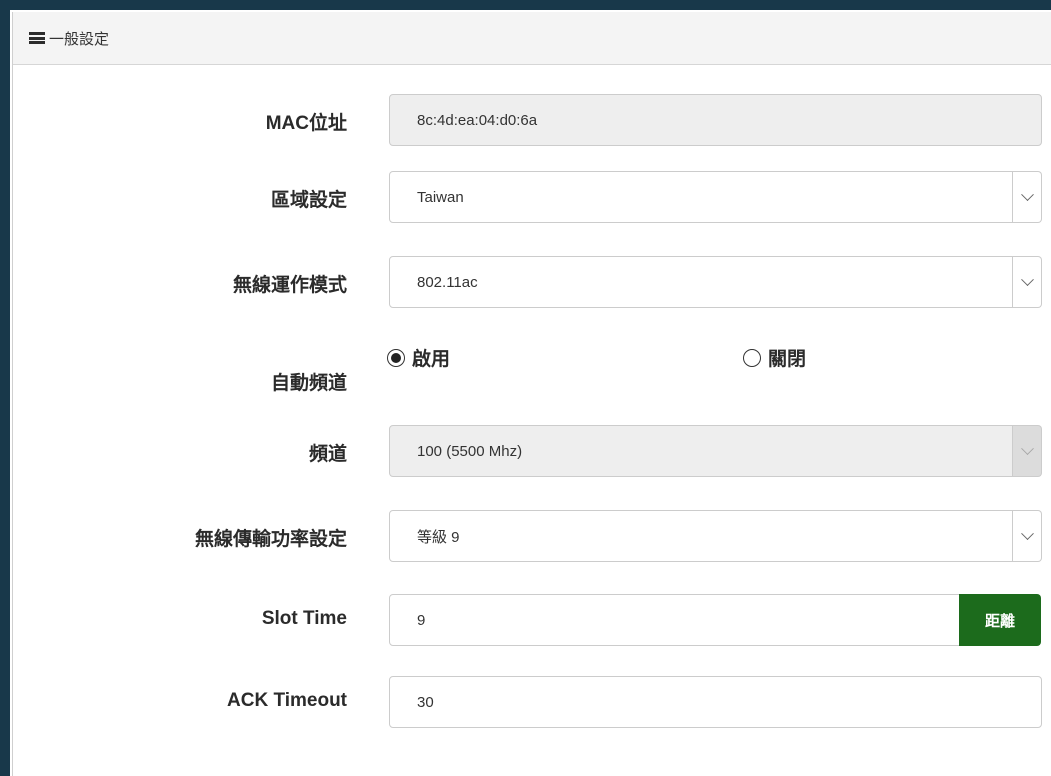  Describe the element at coordinates (701, 197) in the screenshot. I see `region-select: Taiwan` at that location.